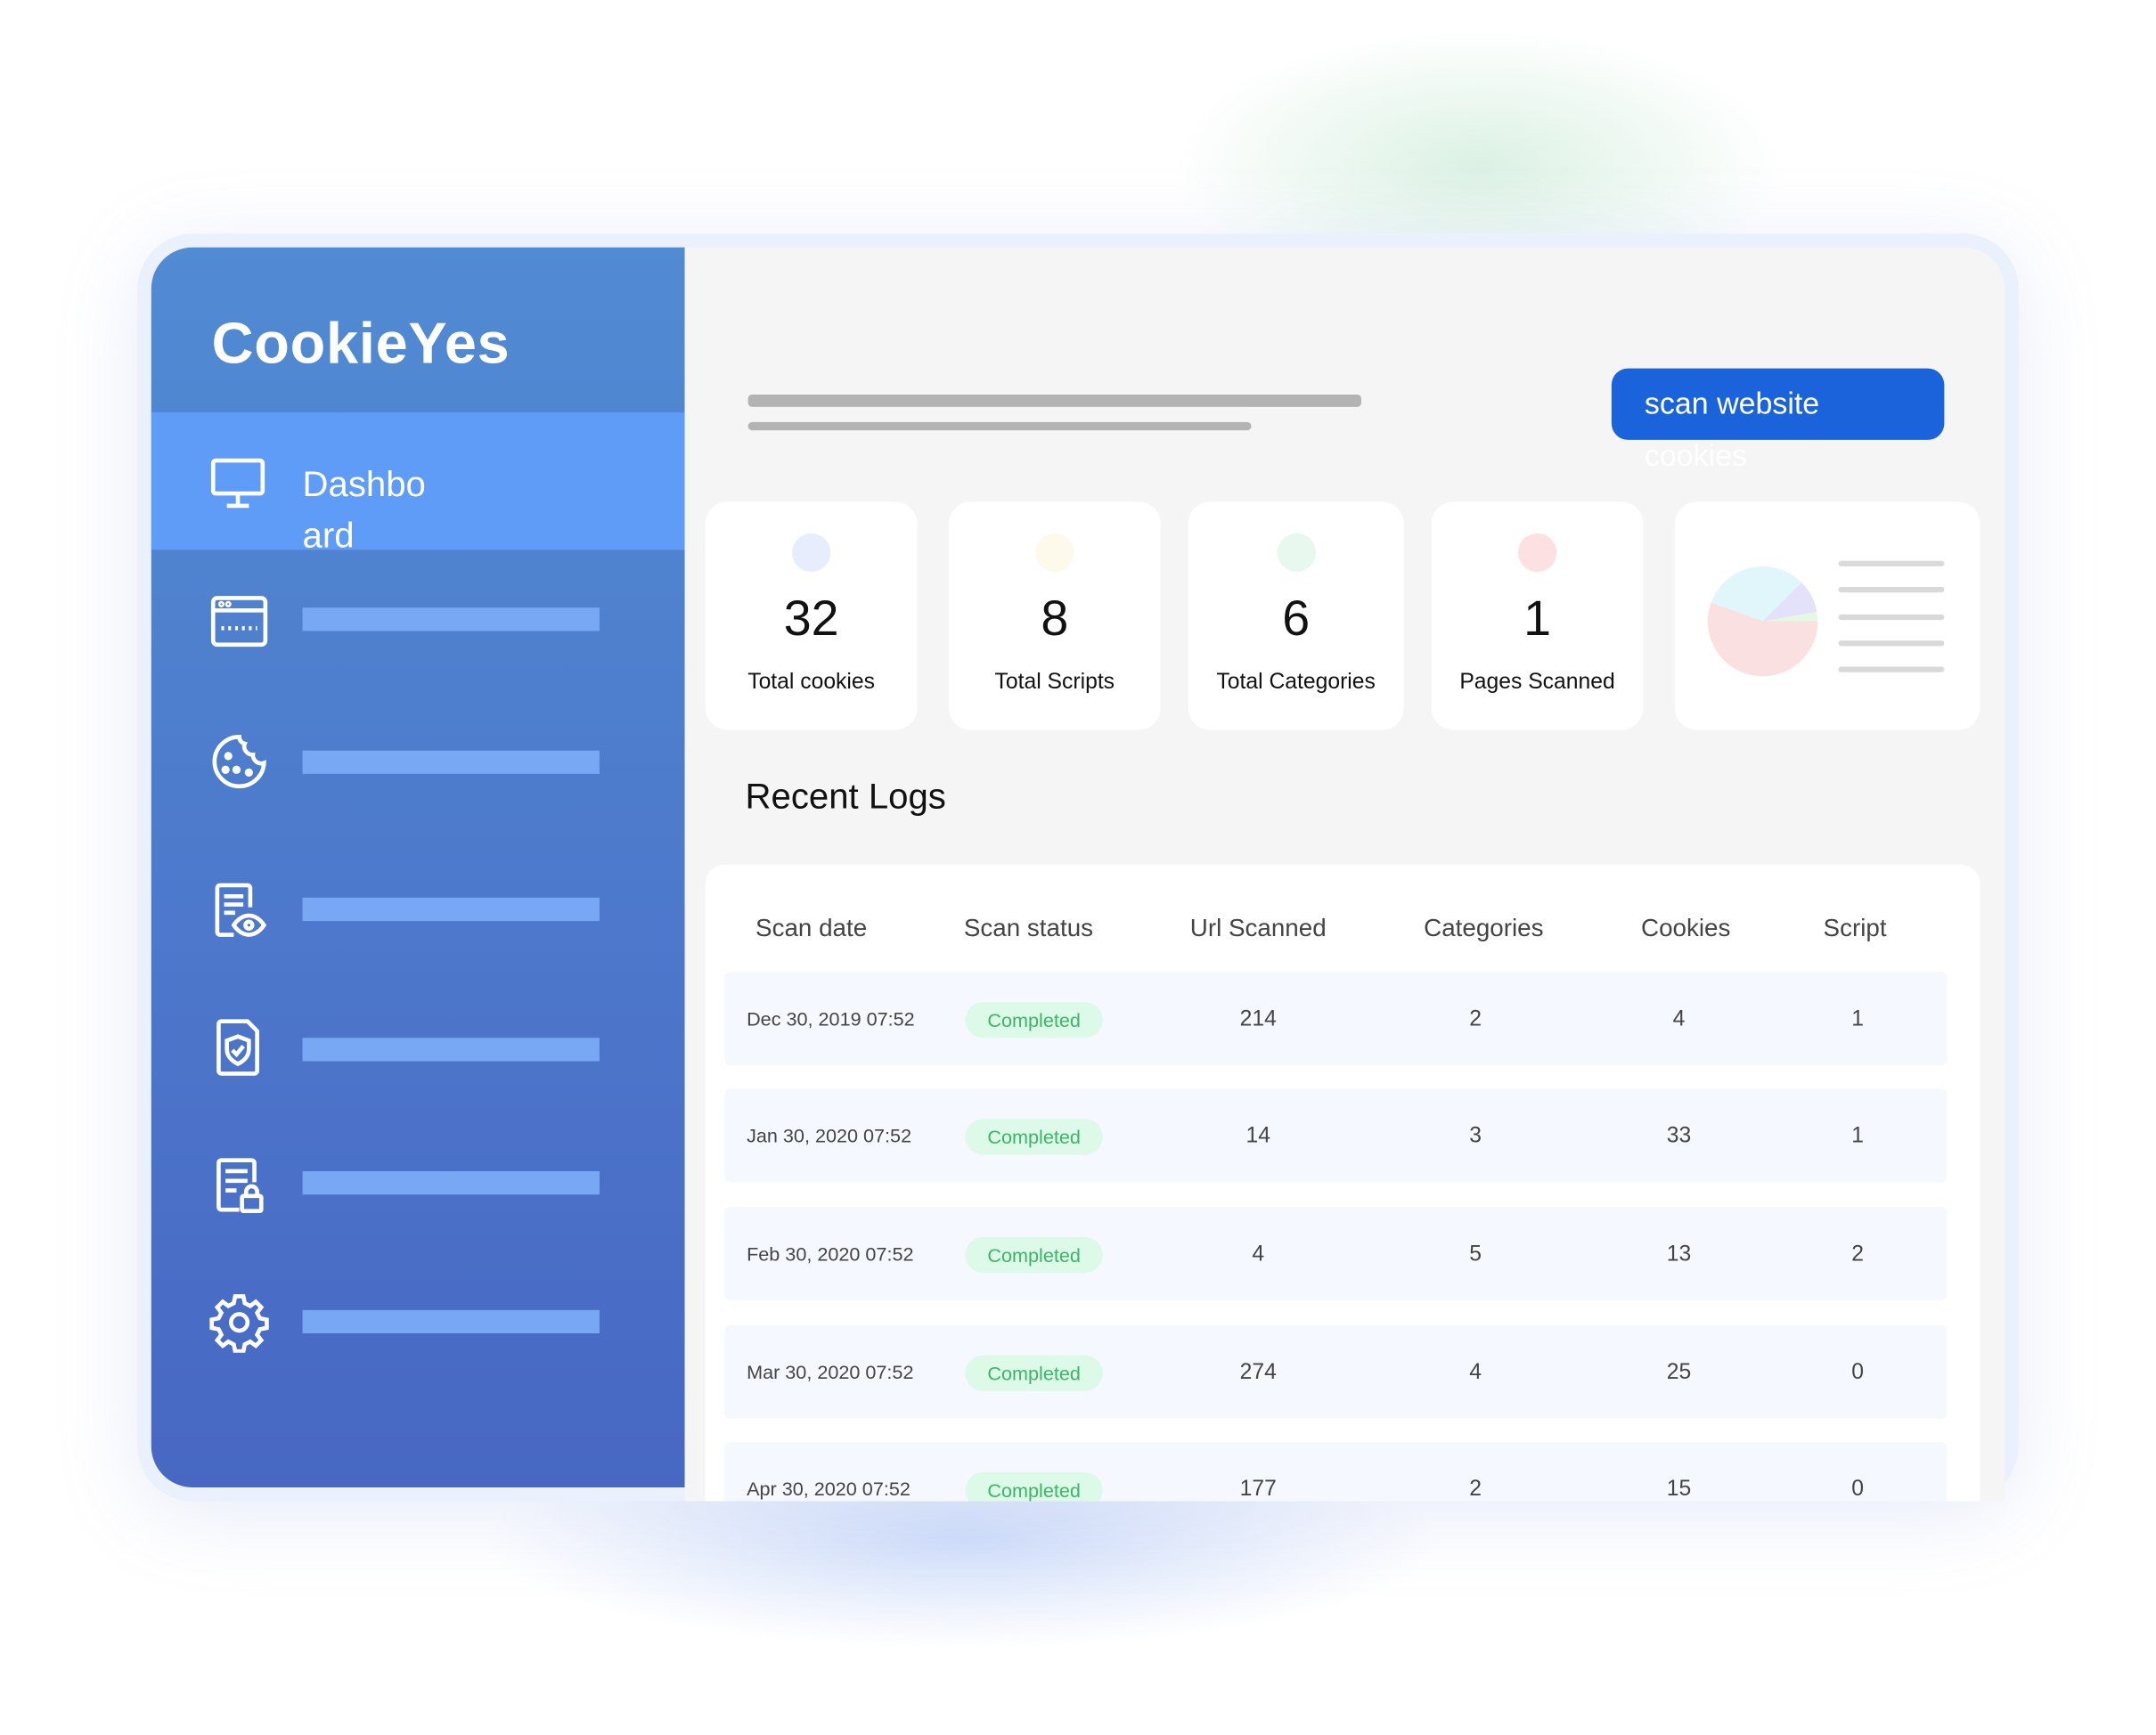  I want to click on gear-icon, so click(239, 1323).